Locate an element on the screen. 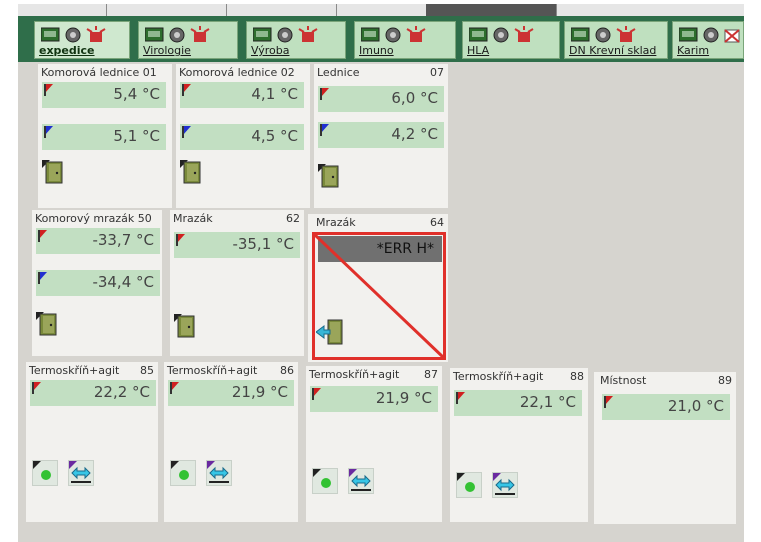  temperature-readout: 21,9 °C is located at coordinates (231, 393).